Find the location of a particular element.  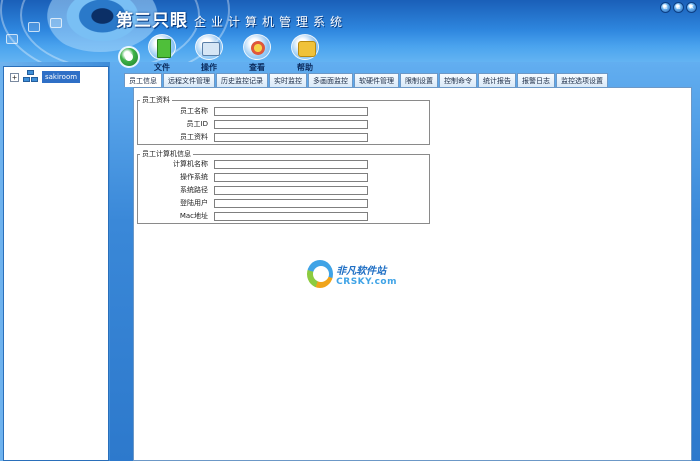

tab-realtime-monitor: 实时监控 is located at coordinates (288, 80).